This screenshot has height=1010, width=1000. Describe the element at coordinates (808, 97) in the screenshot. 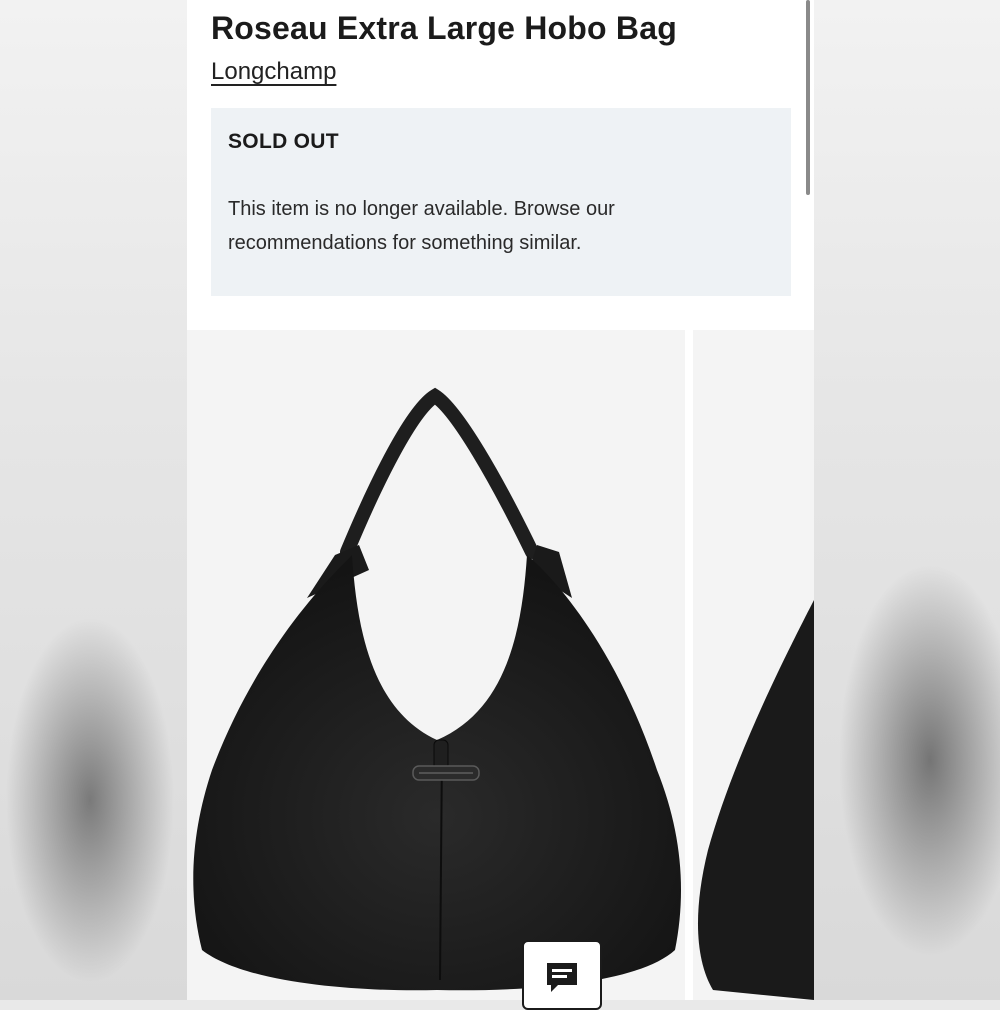

I see `scrollbar` at that location.